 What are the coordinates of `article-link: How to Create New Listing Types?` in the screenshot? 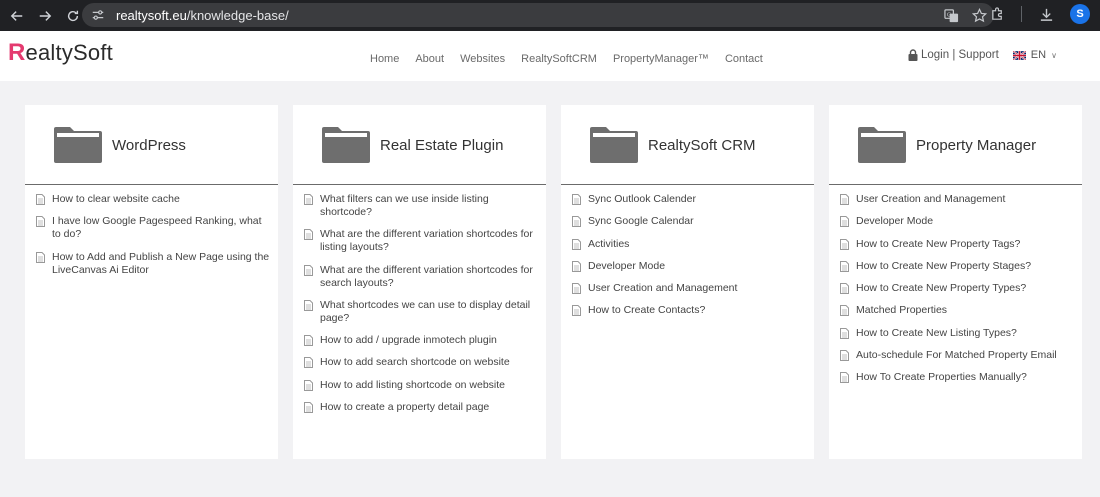 It's located at (965, 333).